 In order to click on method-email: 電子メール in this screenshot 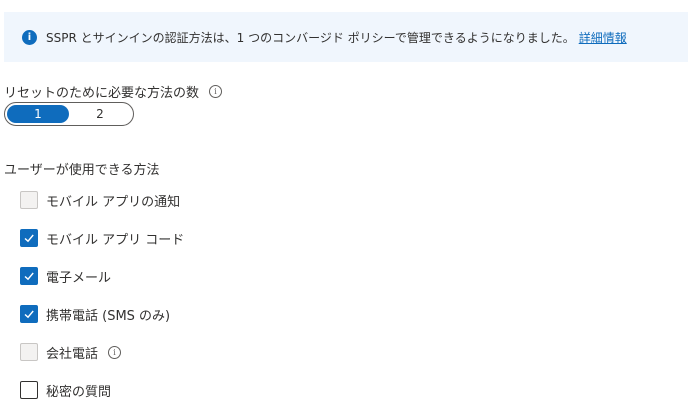, I will do `click(65, 276)`.